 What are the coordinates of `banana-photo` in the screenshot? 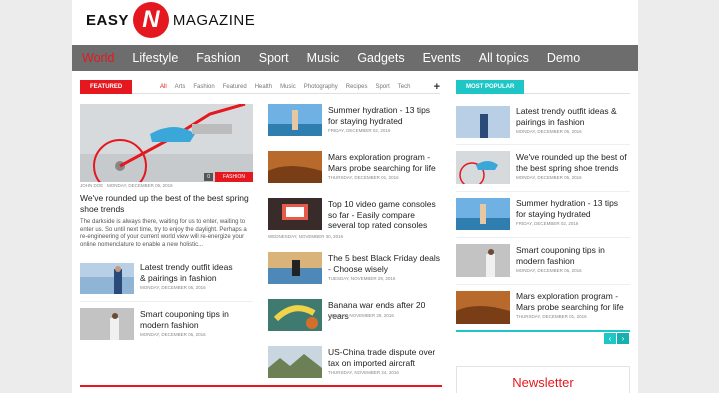 It's located at (295, 315).